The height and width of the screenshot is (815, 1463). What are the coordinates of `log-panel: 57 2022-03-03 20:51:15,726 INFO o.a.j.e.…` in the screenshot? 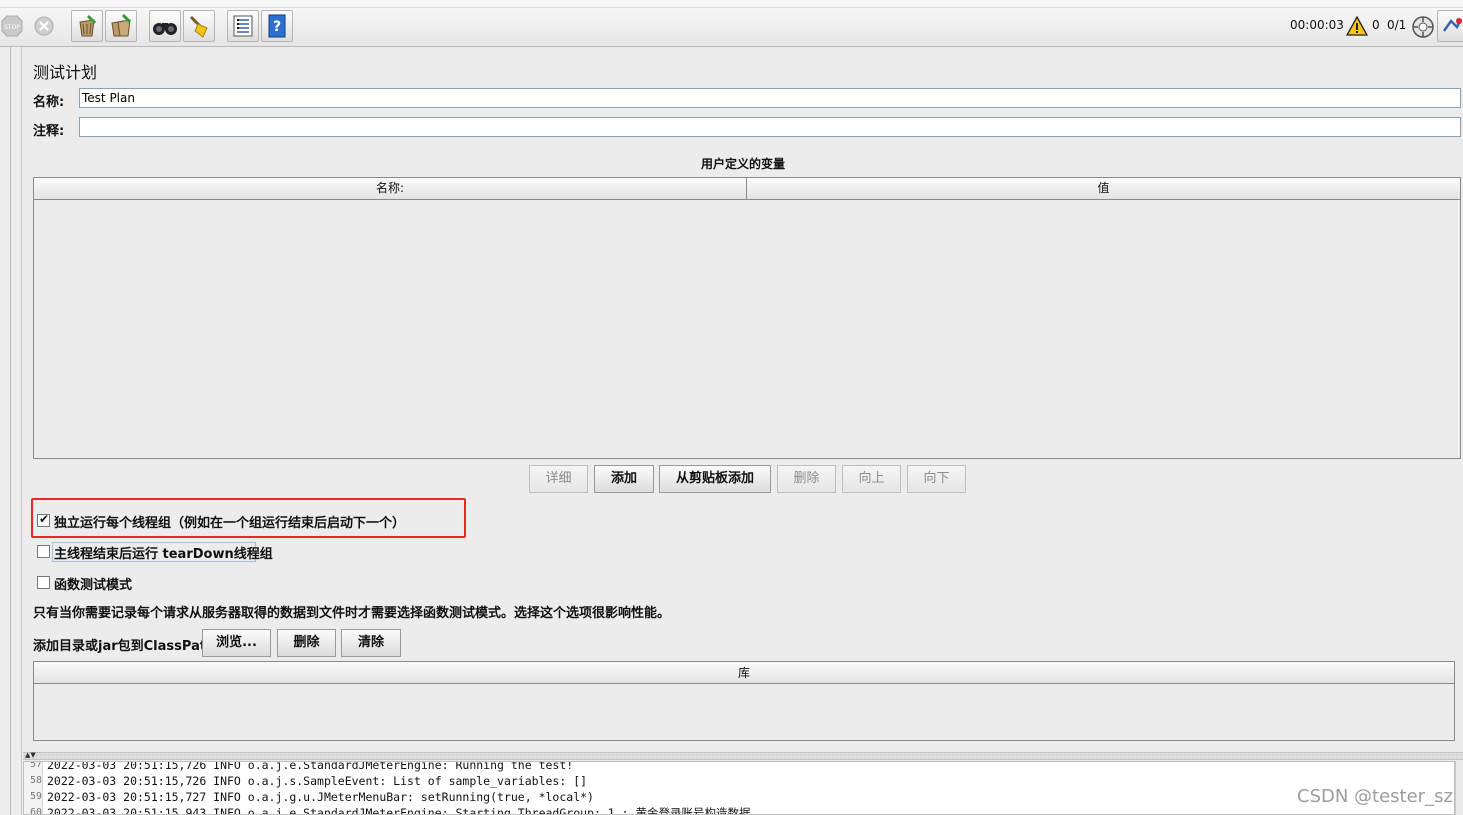 It's located at (739, 788).